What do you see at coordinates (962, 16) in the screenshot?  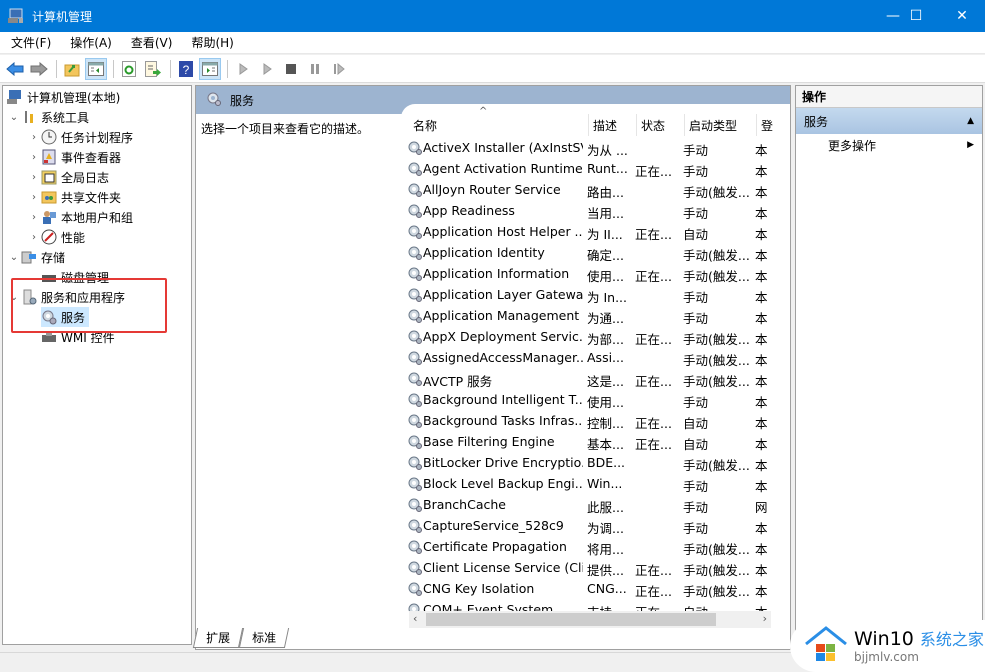 I see `close-button: ✕` at bounding box center [962, 16].